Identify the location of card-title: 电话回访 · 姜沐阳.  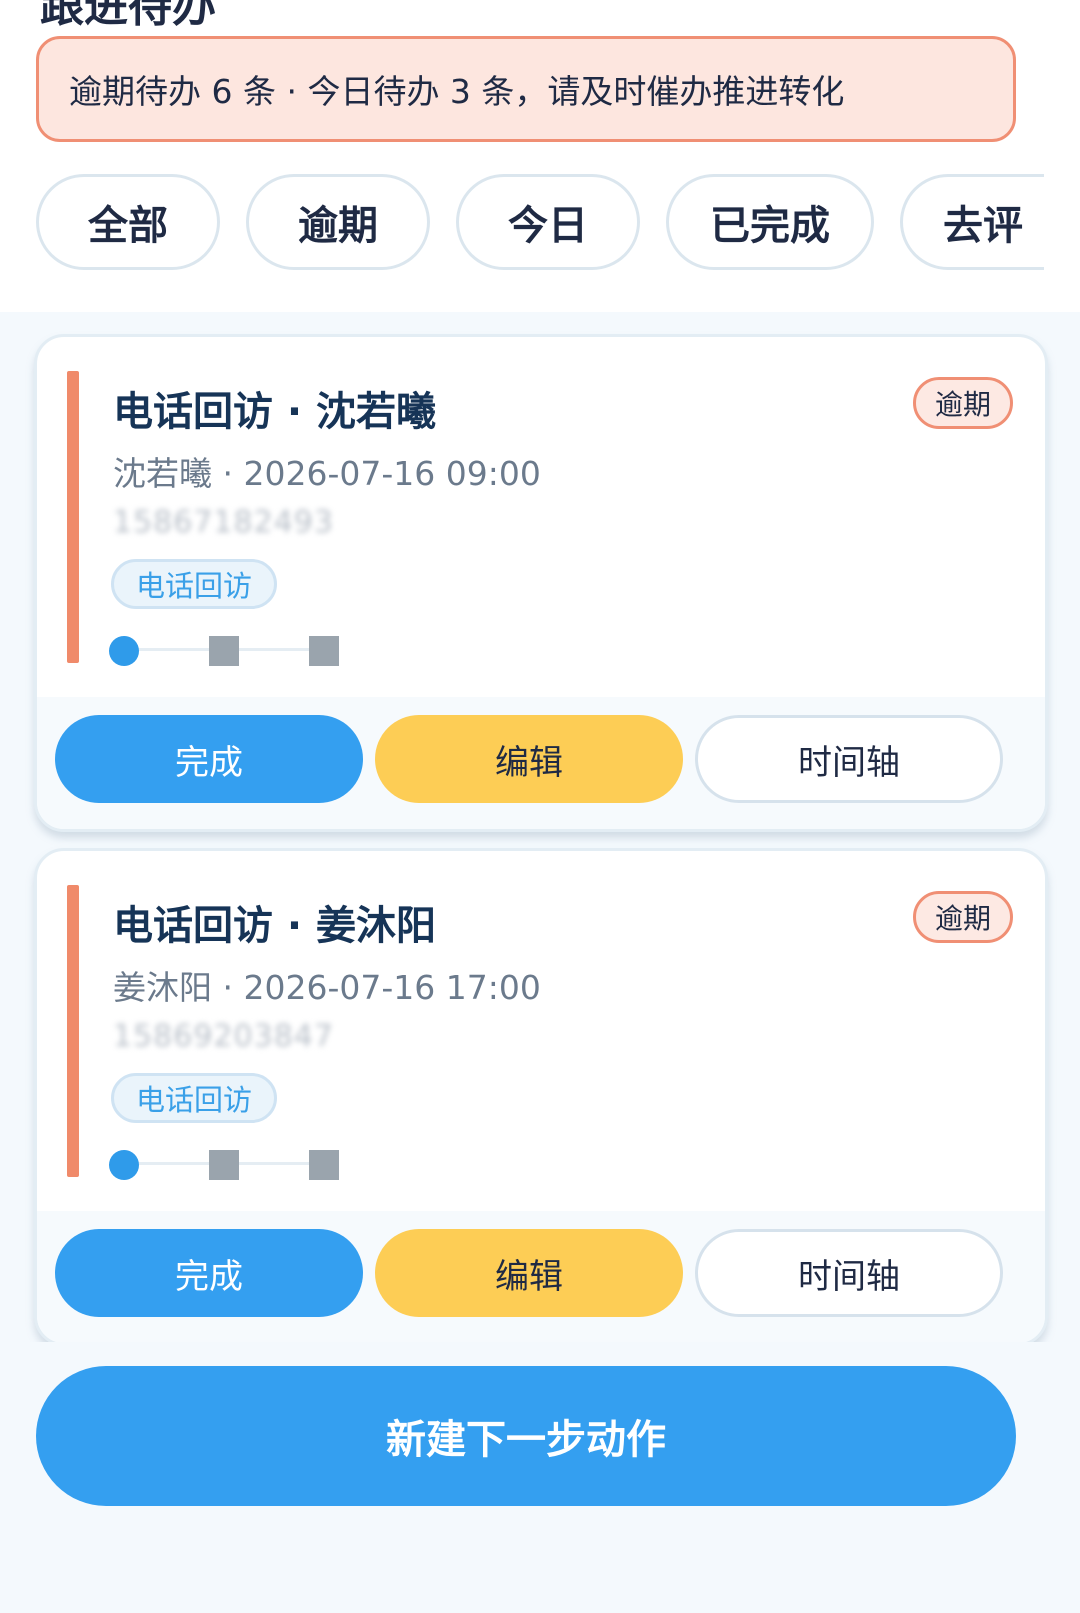
(275, 926).